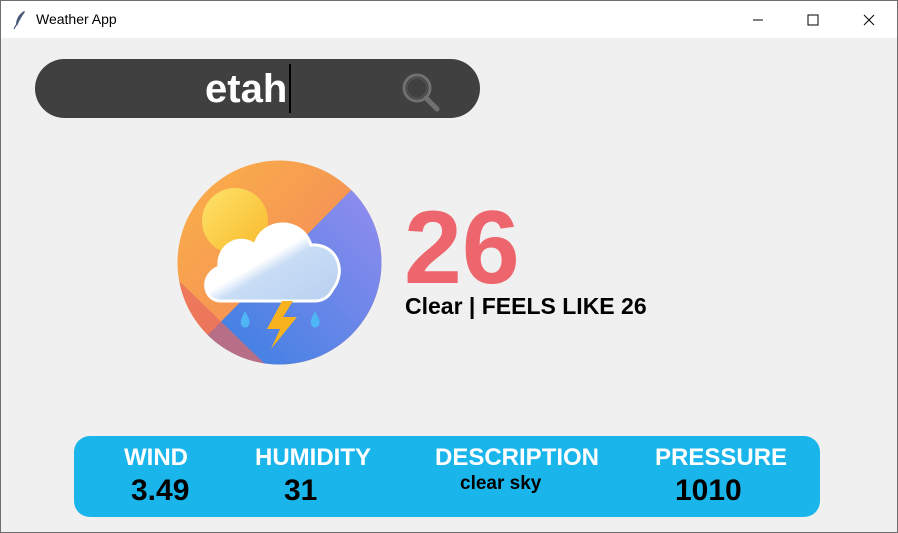 This screenshot has width=898, height=533. Describe the element at coordinates (721, 457) in the screenshot. I see `pressure-label: PRESSURE` at that location.